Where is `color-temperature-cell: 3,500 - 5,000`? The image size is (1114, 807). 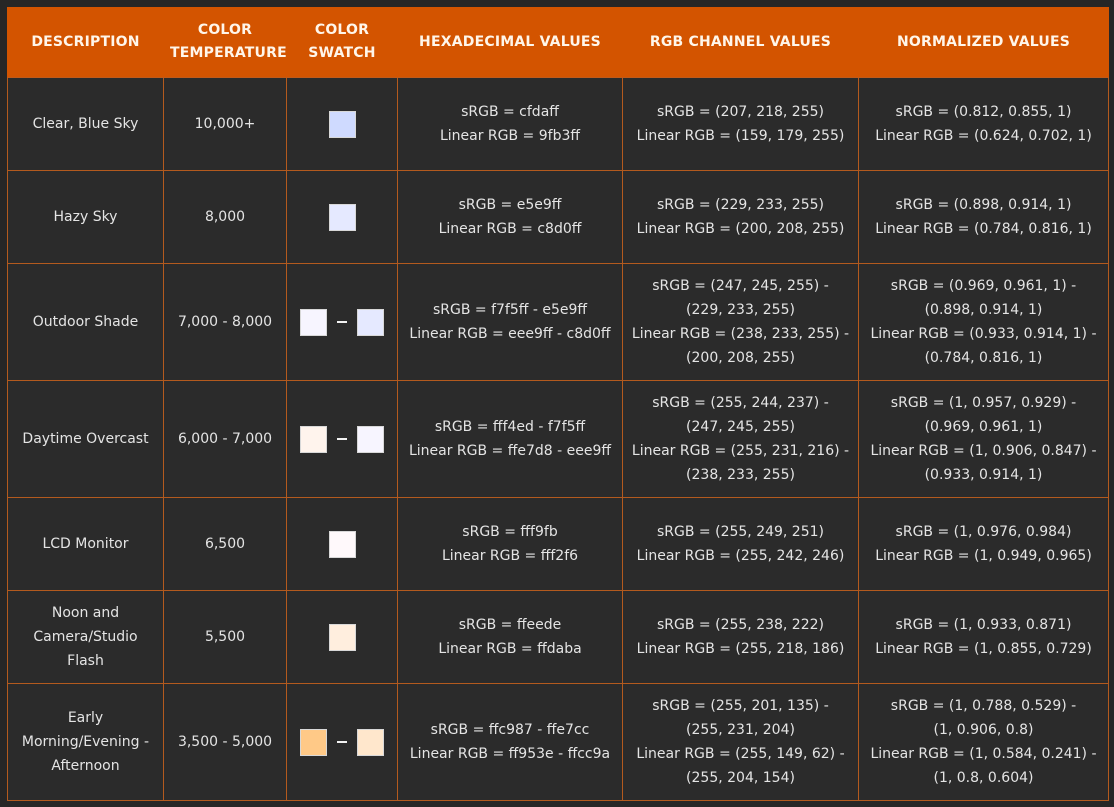
color-temperature-cell: 3,500 - 5,000 is located at coordinates (225, 742).